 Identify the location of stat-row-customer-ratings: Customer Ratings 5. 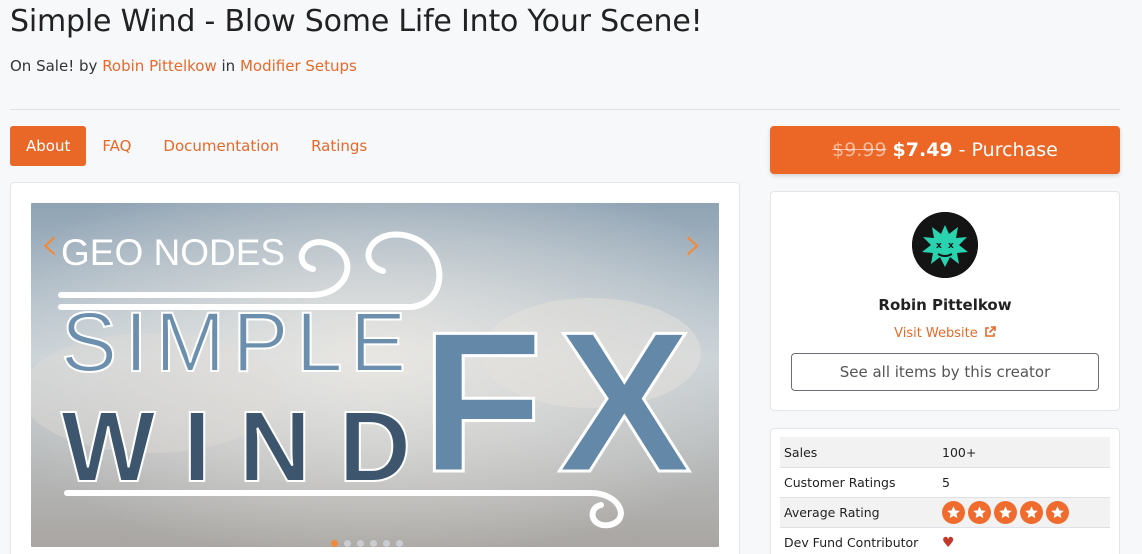
(945, 482).